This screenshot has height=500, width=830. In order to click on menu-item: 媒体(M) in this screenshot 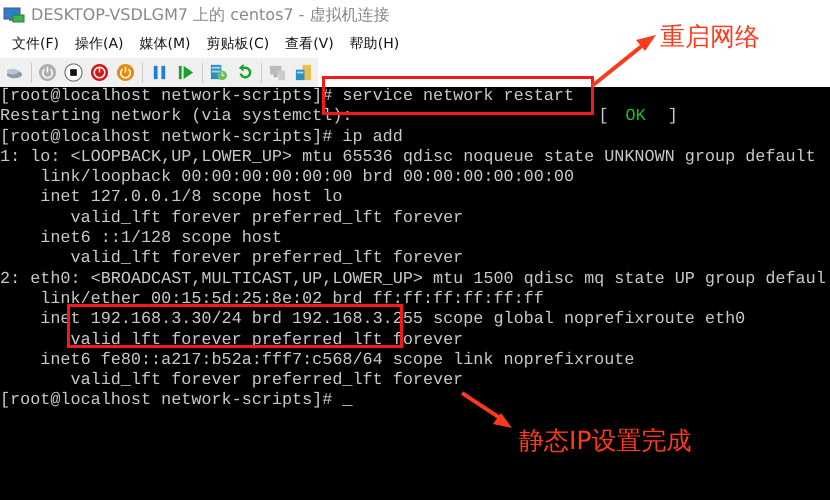, I will do `click(165, 44)`.